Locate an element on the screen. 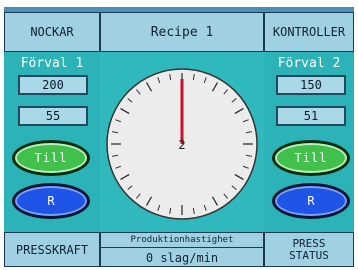 This screenshot has height=270, width=358. left-r-label: R is located at coordinates (51, 201).